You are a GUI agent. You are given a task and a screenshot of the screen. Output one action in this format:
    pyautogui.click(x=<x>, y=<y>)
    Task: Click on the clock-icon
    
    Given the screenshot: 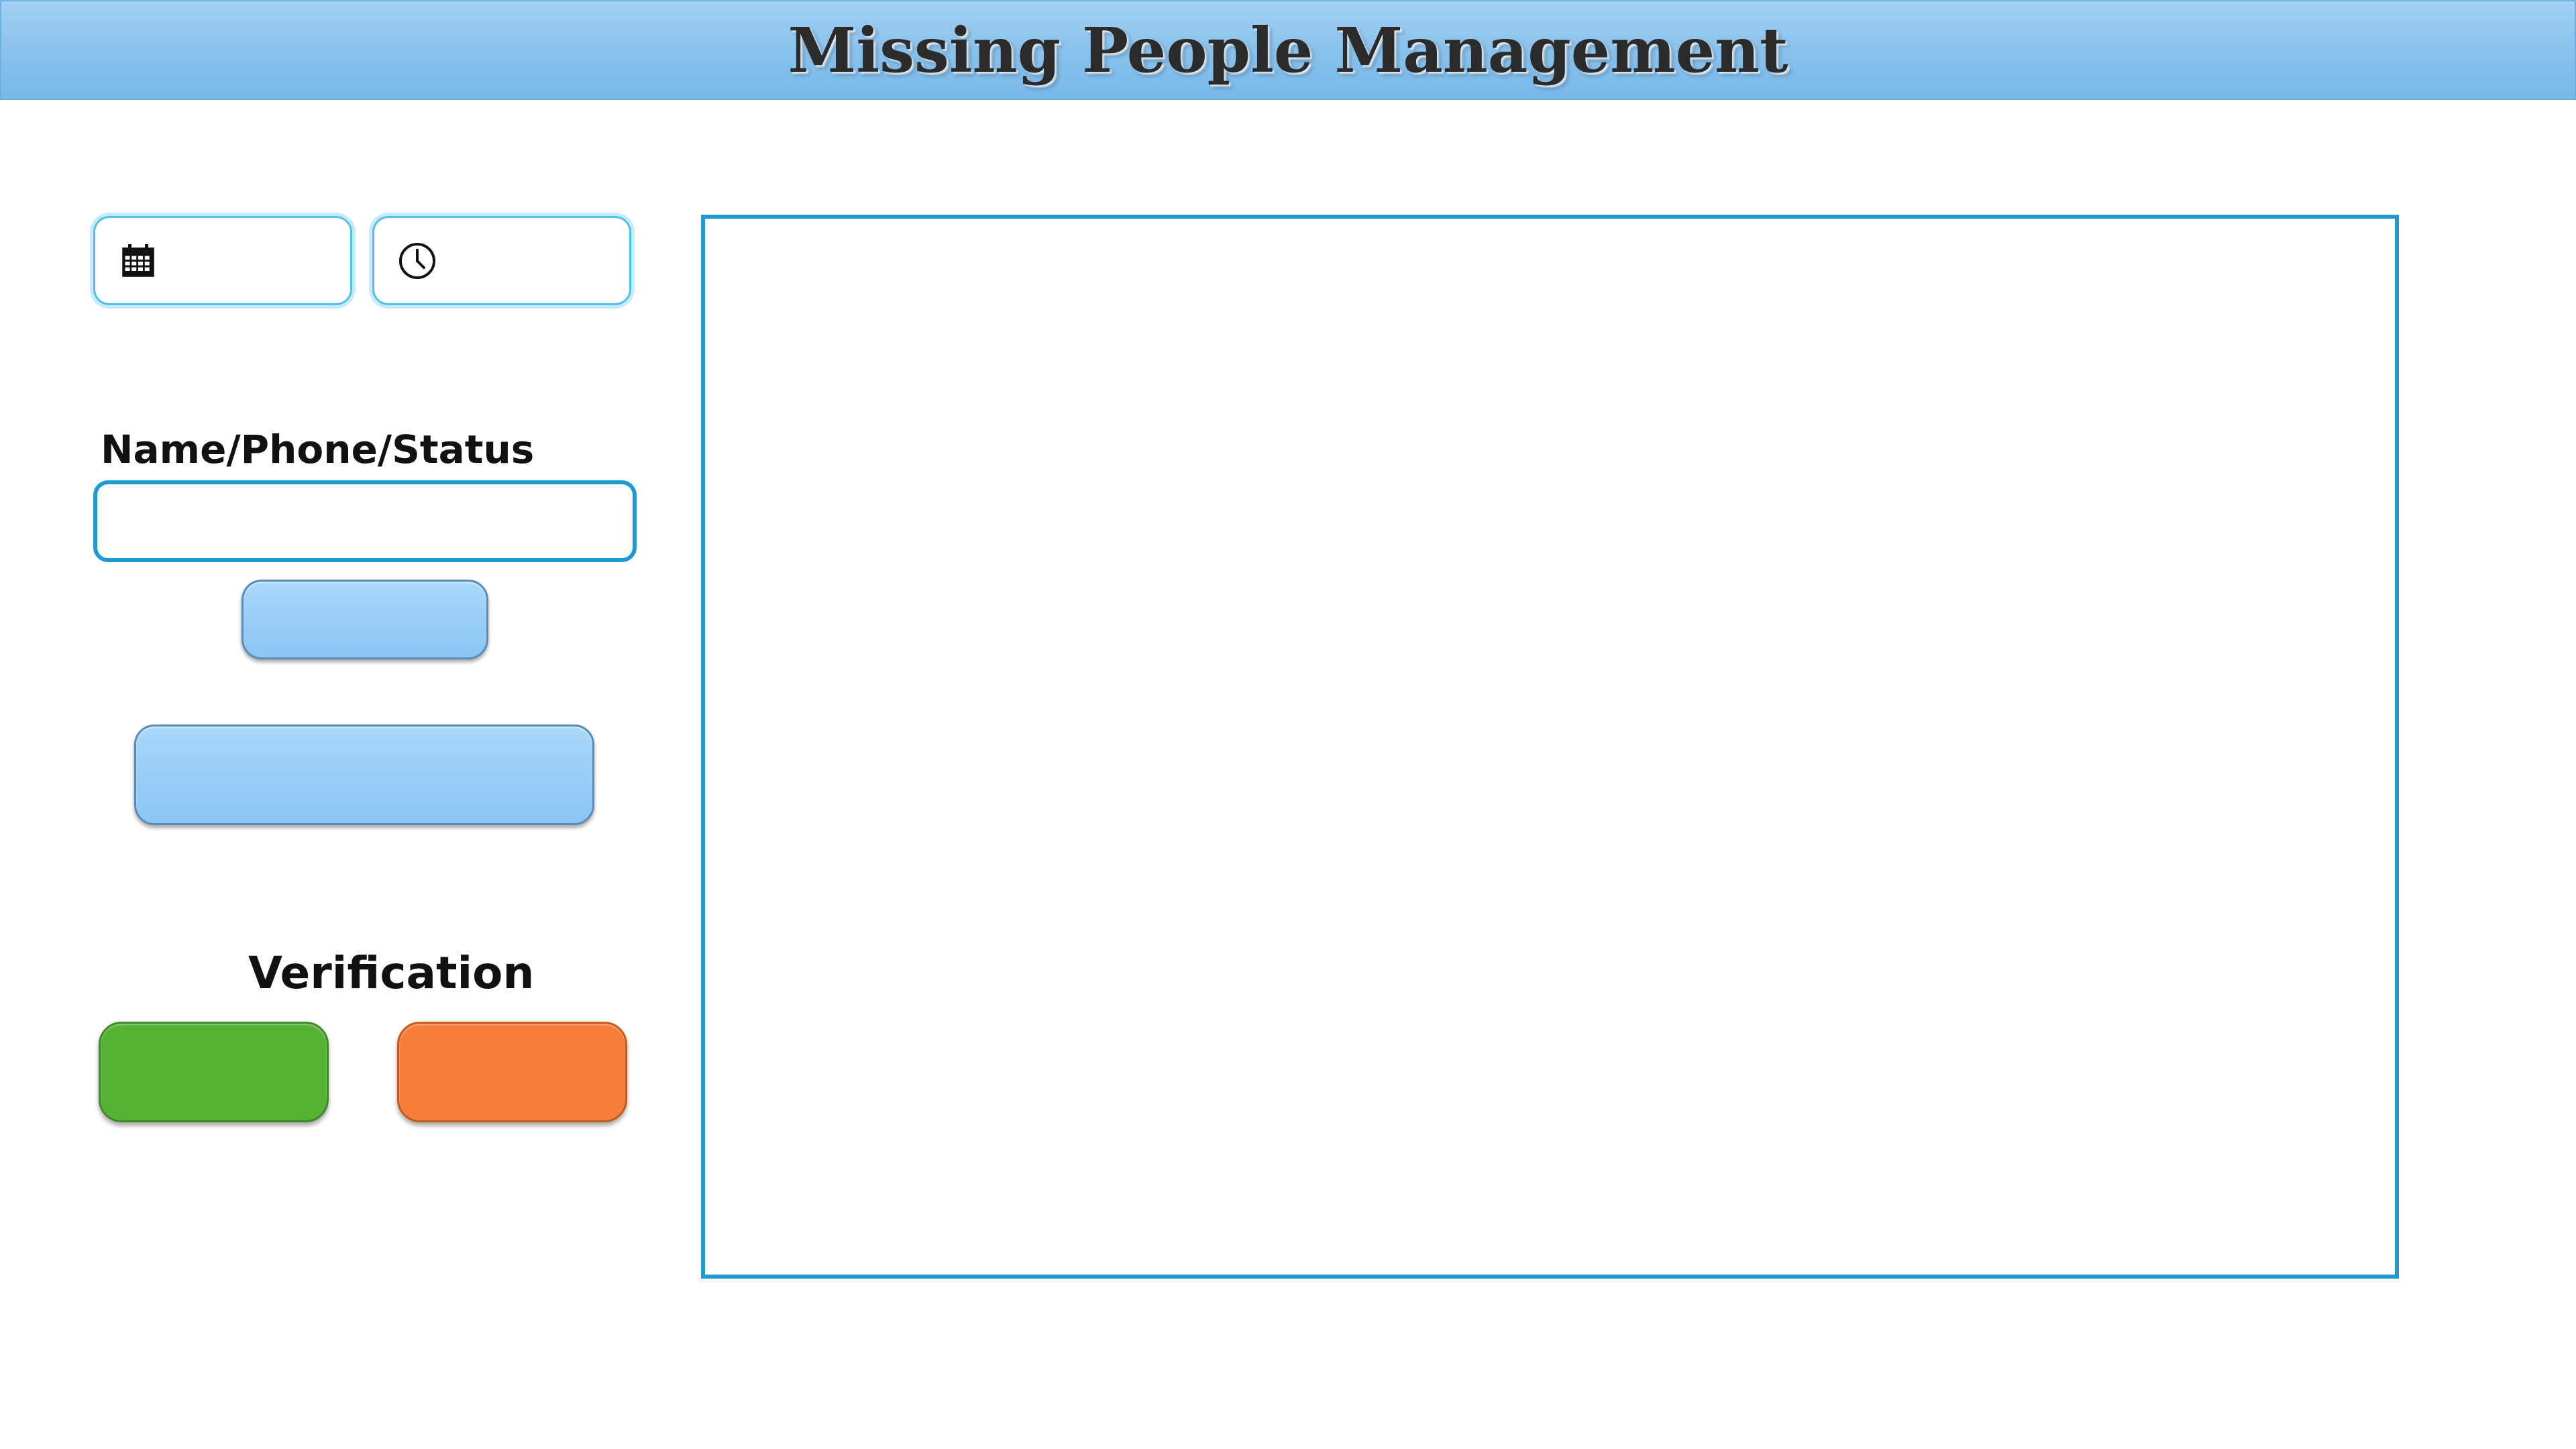 What is the action you would take?
    pyautogui.click(x=417, y=261)
    